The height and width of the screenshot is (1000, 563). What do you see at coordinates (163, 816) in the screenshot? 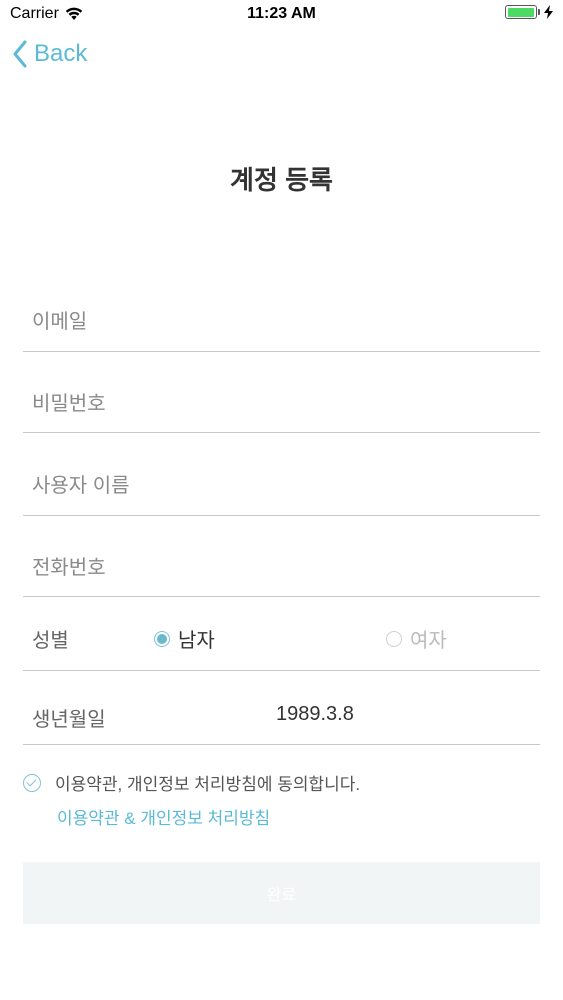
I see `terms-link: 이용약관 & 개인정보 처리방침` at bounding box center [163, 816].